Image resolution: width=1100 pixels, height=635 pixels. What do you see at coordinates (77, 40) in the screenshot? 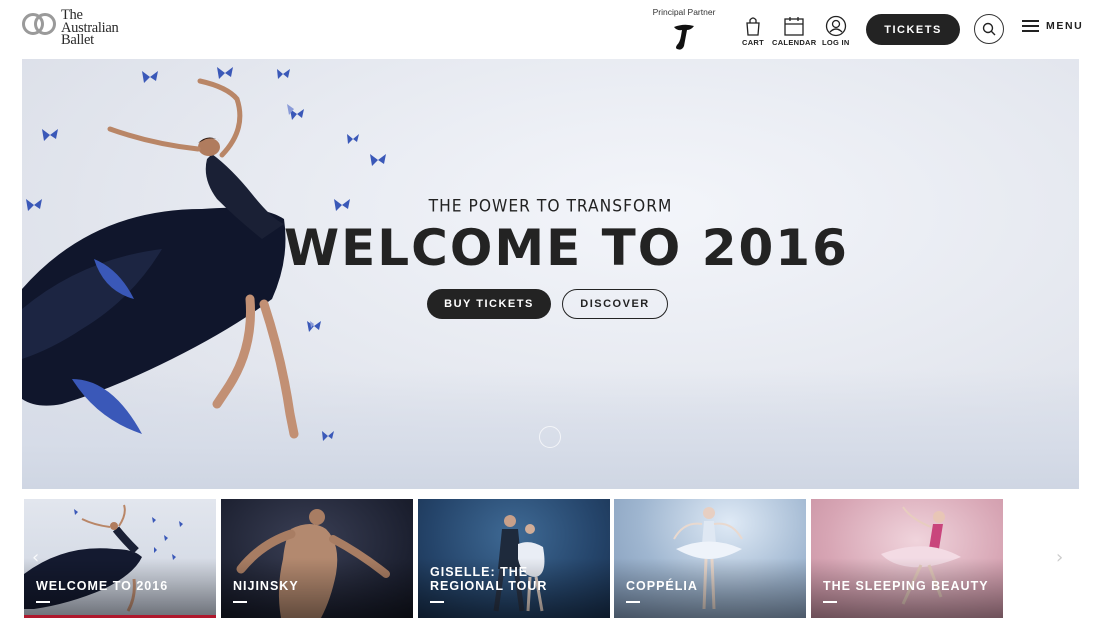
I see `logo-line-3: Ballet` at bounding box center [77, 40].